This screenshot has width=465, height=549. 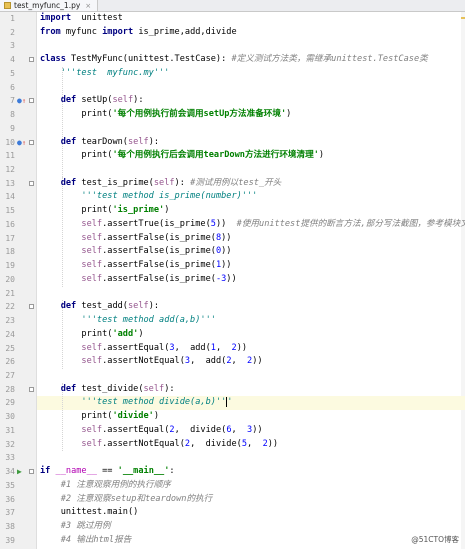 I want to click on code-text: self.assertFalse(is_prime(8)), so click(x=135, y=239).